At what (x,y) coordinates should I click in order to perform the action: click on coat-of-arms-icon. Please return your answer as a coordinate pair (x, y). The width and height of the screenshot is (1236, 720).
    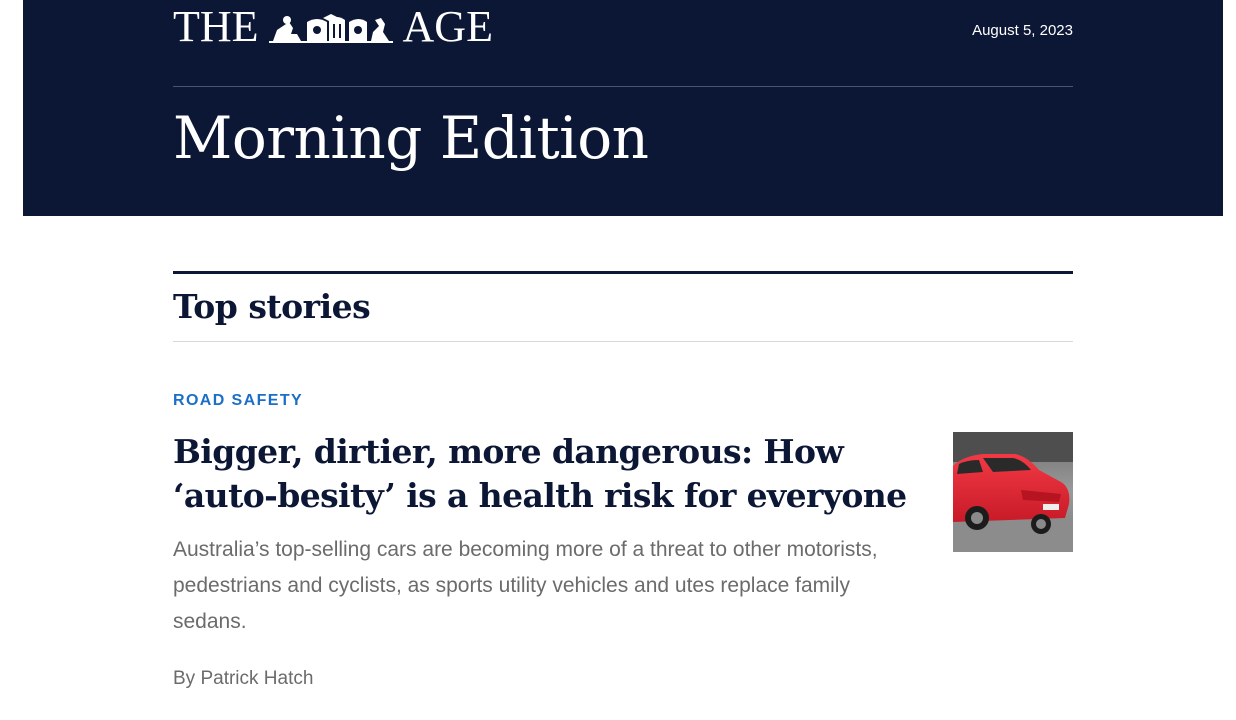
    Looking at the image, I should click on (330, 28).